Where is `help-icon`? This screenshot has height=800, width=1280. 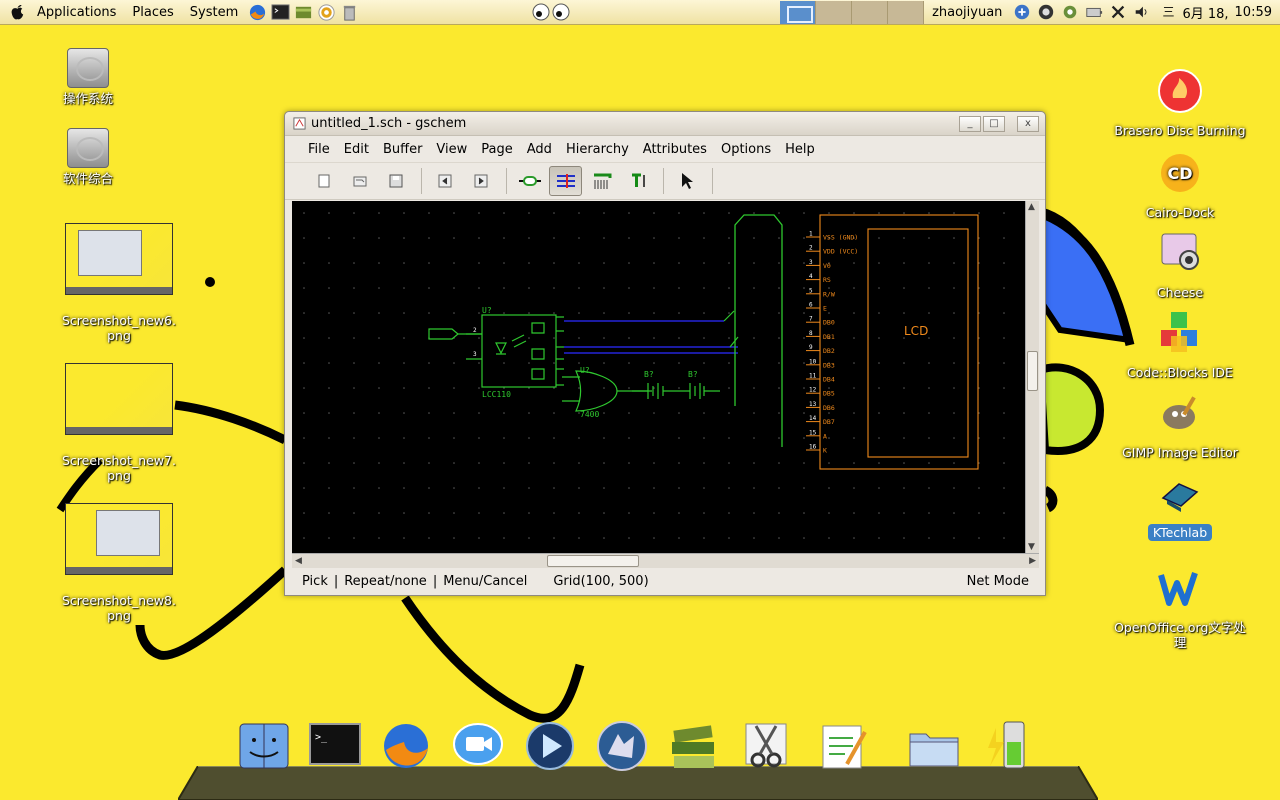 help-icon is located at coordinates (326, 12).